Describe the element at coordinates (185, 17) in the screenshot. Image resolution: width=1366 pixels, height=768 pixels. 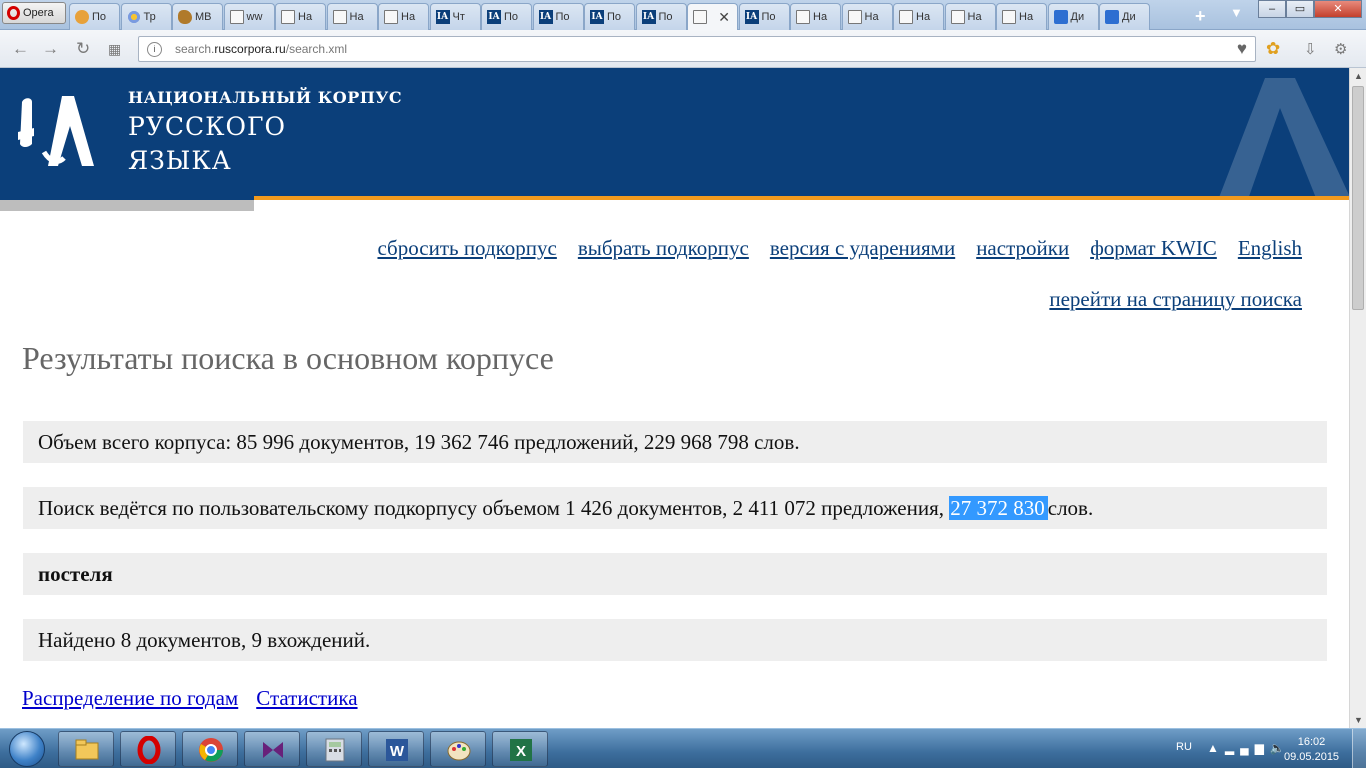
I see `squirrel-favicon-icon` at that location.